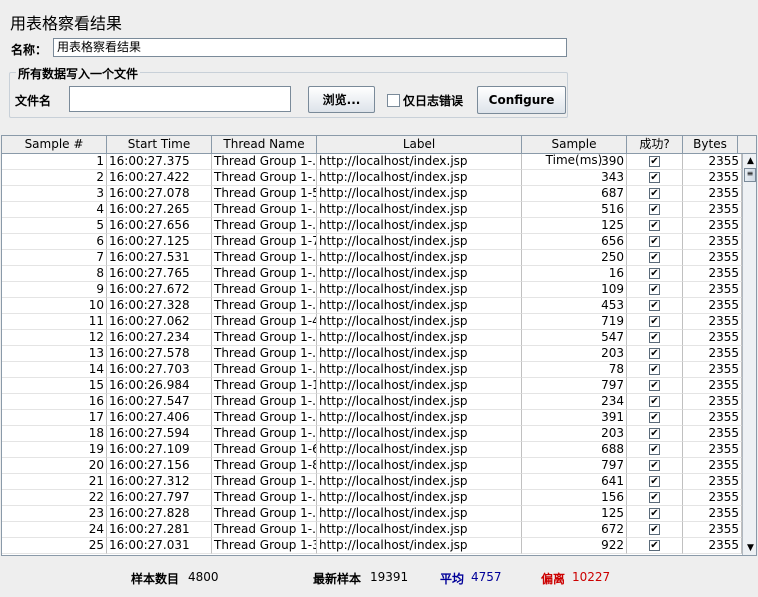  What do you see at coordinates (54, 434) in the screenshot?
I see `cell-sample-number: 18` at bounding box center [54, 434].